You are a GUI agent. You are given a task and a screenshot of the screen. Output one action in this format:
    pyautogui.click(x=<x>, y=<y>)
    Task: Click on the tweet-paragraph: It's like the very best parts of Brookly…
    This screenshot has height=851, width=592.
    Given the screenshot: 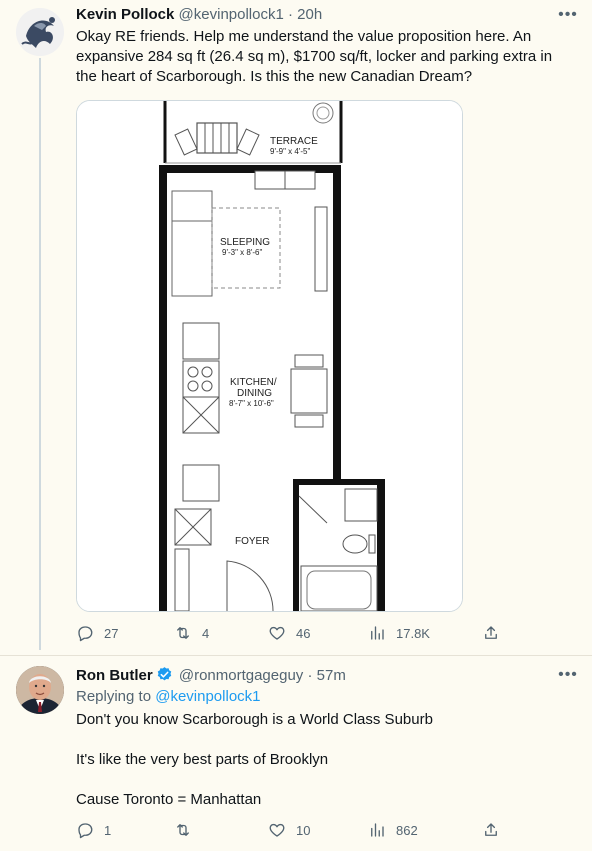 What is the action you would take?
    pyautogui.click(x=202, y=759)
    